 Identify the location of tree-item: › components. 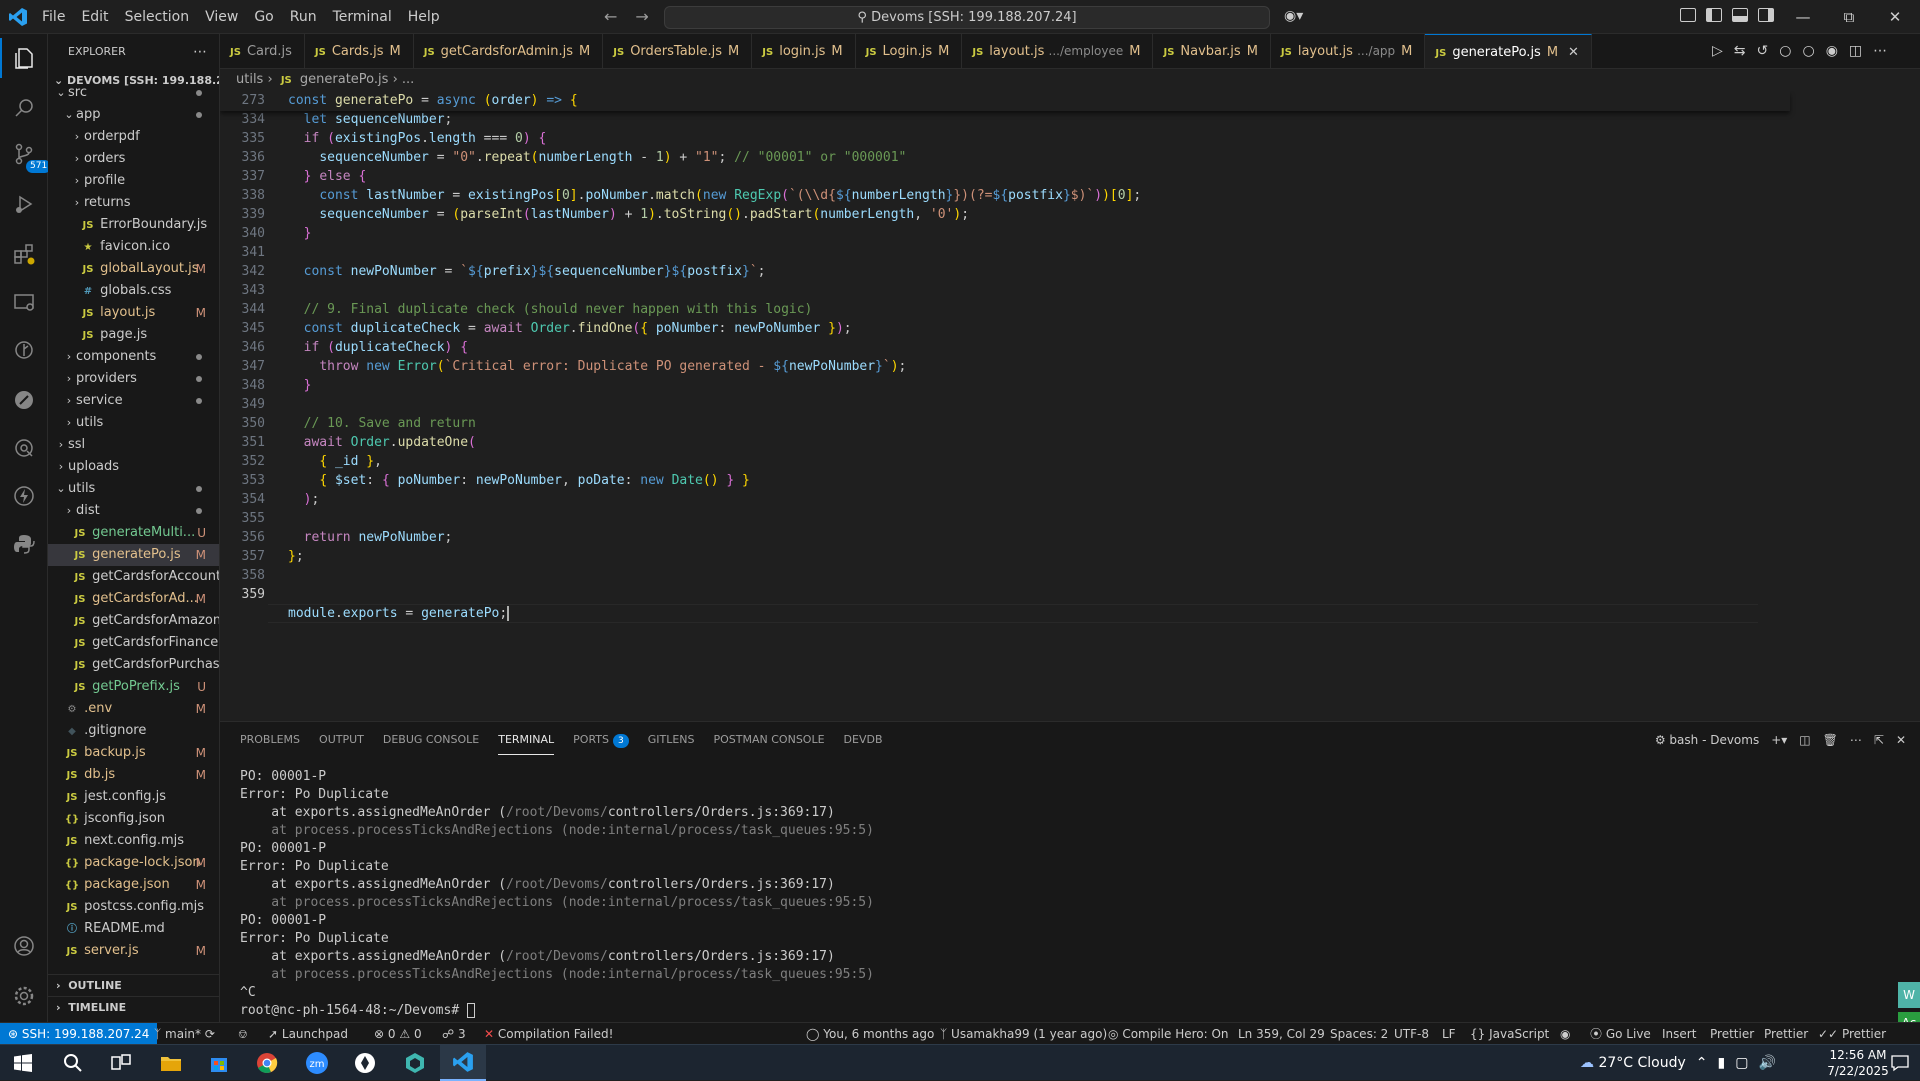
(133, 357).